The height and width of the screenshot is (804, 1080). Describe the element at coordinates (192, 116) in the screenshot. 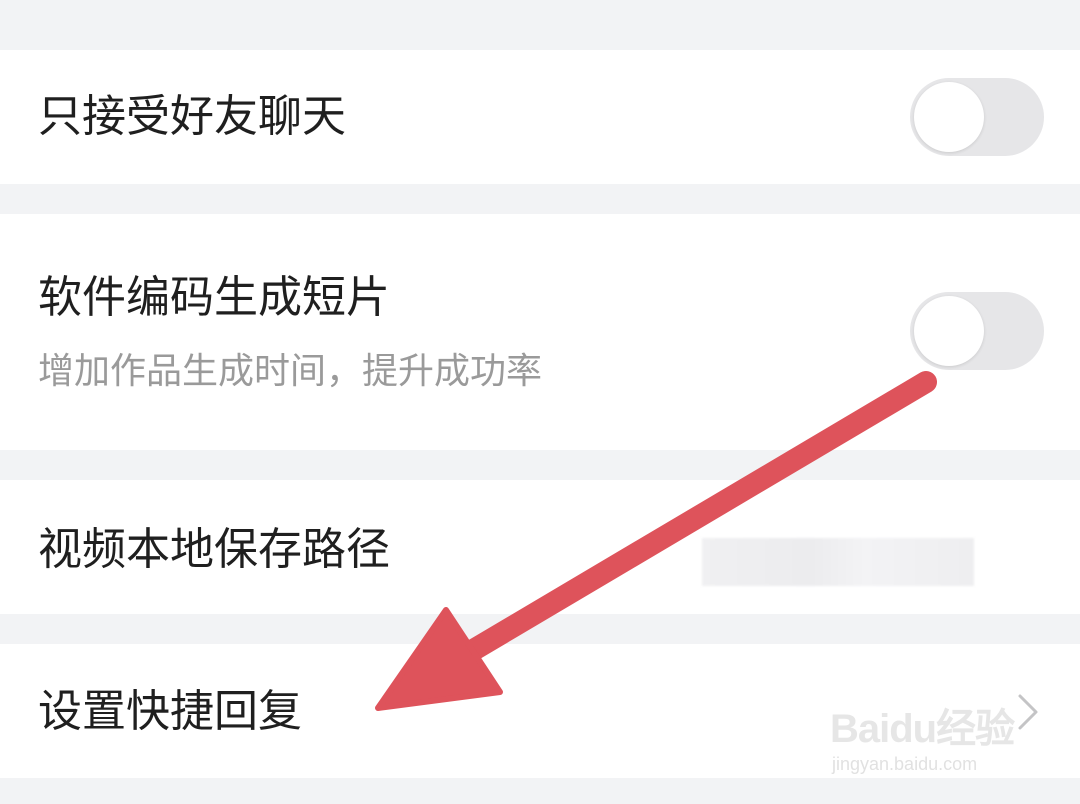

I see `setting-label: 只接受好友聊天` at that location.